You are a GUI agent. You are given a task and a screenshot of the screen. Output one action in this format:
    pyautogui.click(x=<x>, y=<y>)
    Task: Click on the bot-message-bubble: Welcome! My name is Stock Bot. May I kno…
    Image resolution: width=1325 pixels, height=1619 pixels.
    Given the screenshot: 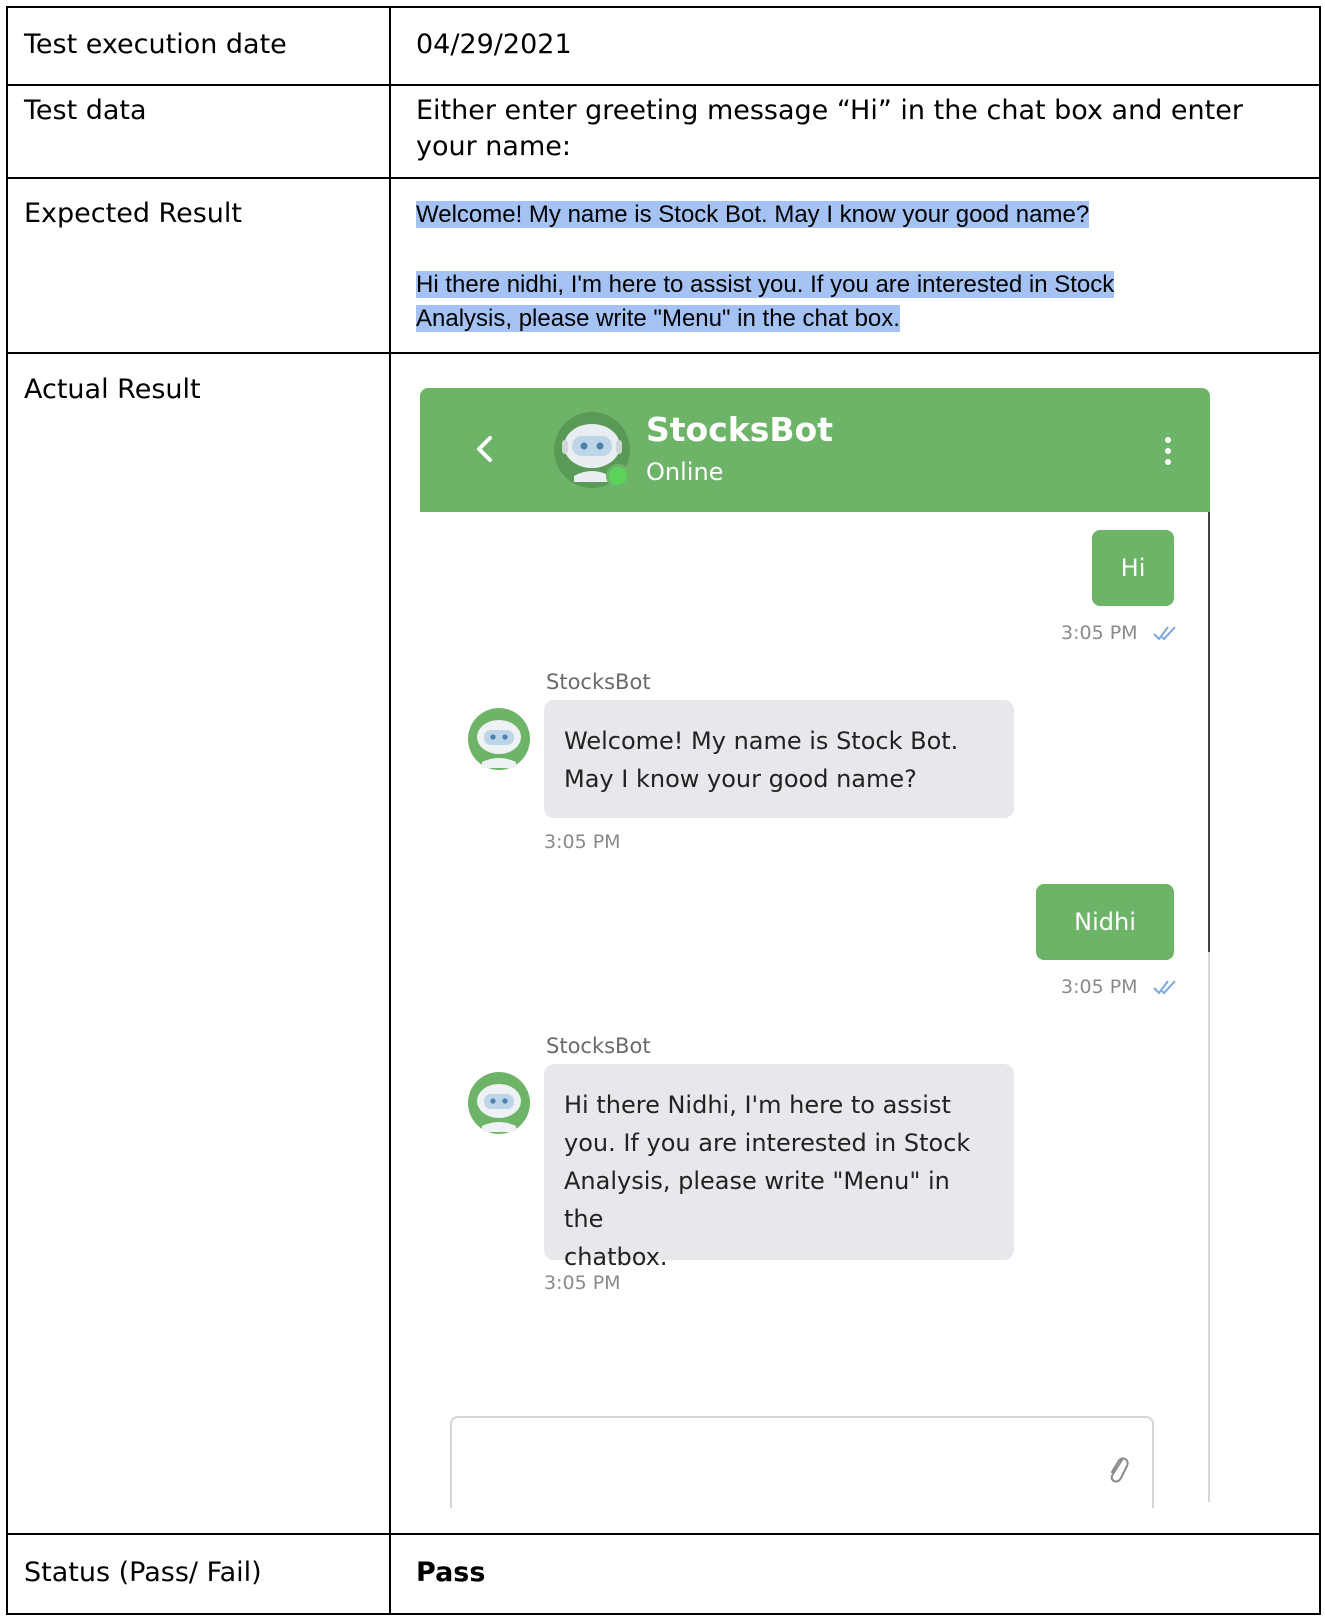 What is the action you would take?
    pyautogui.click(x=779, y=759)
    